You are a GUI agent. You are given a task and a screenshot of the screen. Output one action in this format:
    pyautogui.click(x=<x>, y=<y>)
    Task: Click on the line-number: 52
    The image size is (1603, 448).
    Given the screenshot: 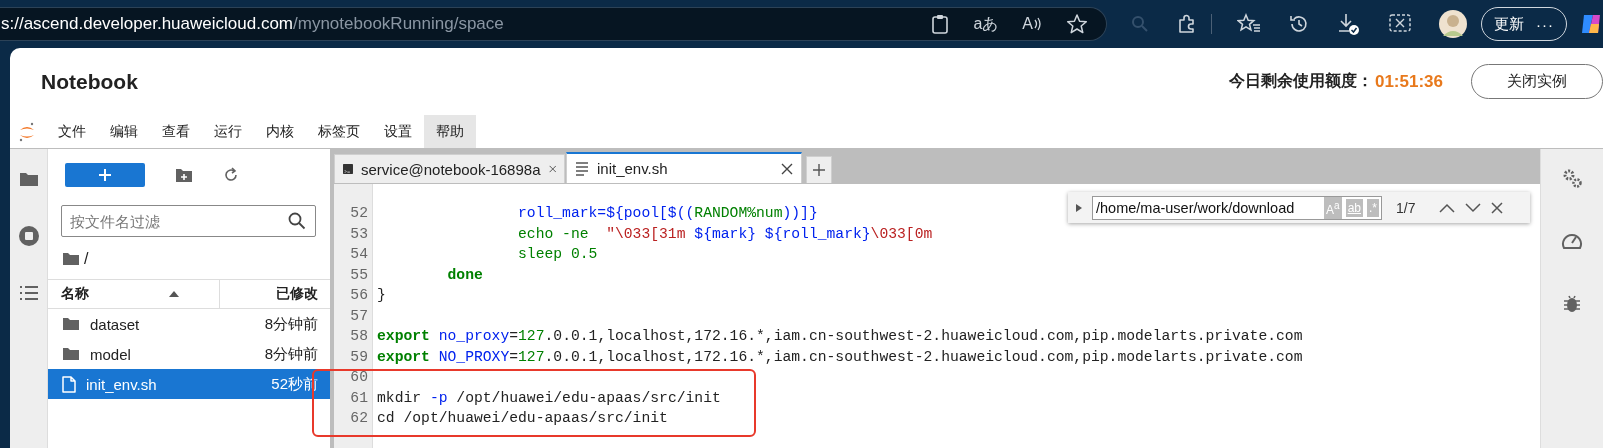 What is the action you would take?
    pyautogui.click(x=358, y=213)
    